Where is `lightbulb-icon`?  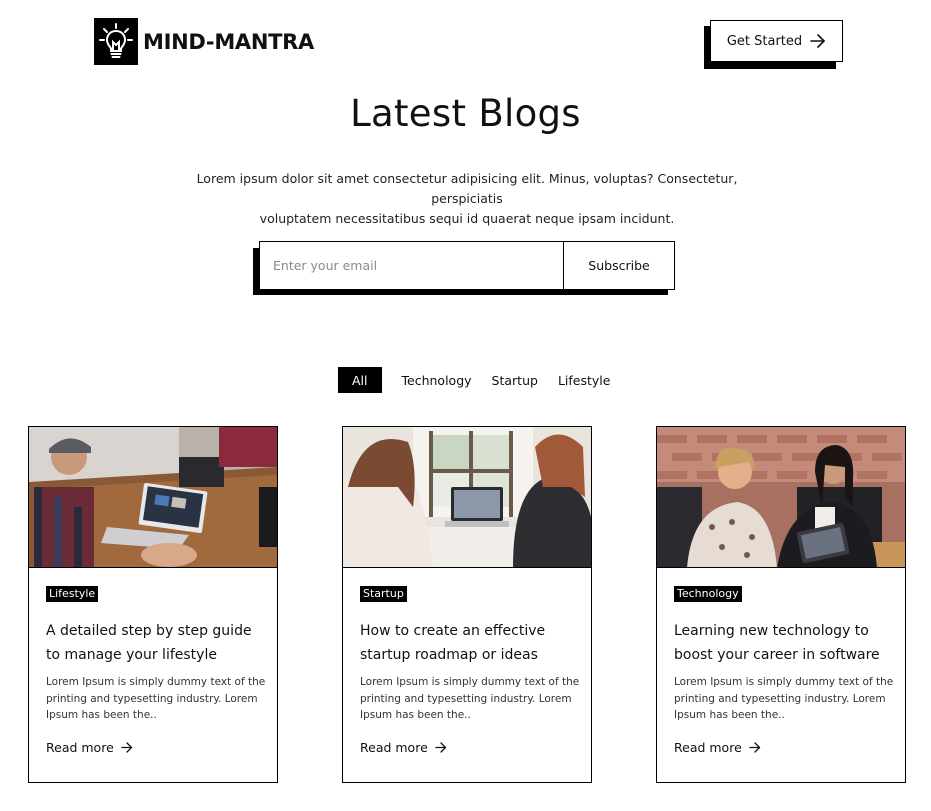
lightbulb-icon is located at coordinates (116, 41).